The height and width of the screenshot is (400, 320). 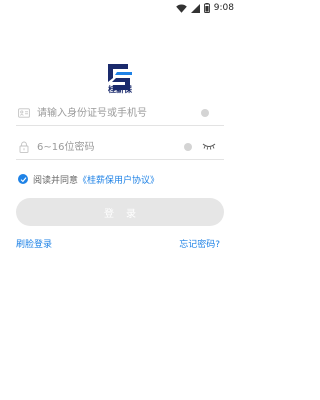 I want to click on agreement-prefix: 阅读并同意, so click(x=56, y=180).